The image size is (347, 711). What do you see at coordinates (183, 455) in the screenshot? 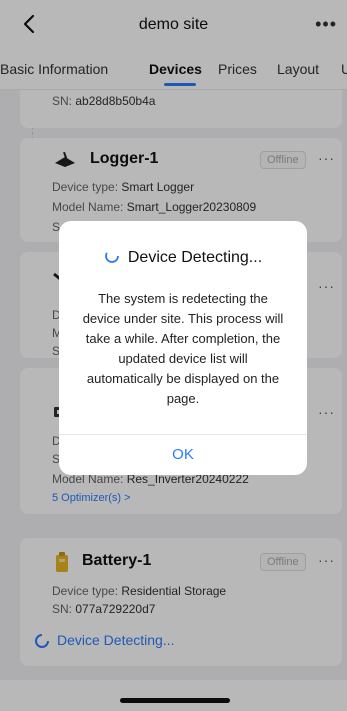
I see `ok-button: OK` at bounding box center [183, 455].